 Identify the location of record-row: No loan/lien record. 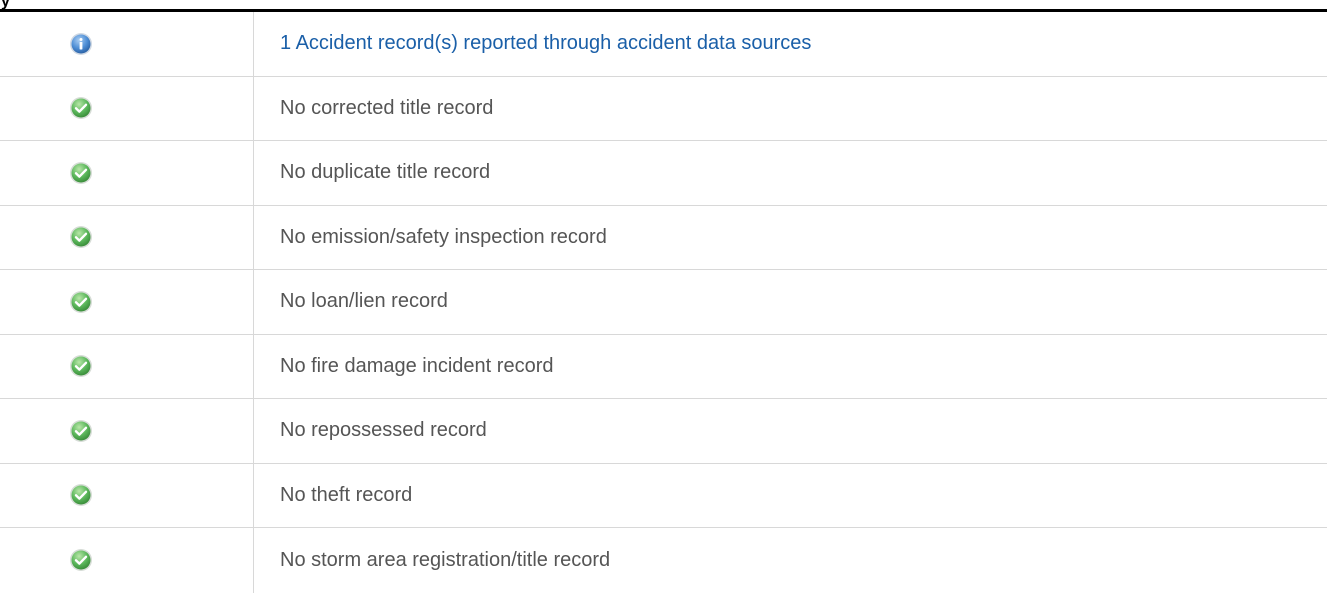
(663, 302).